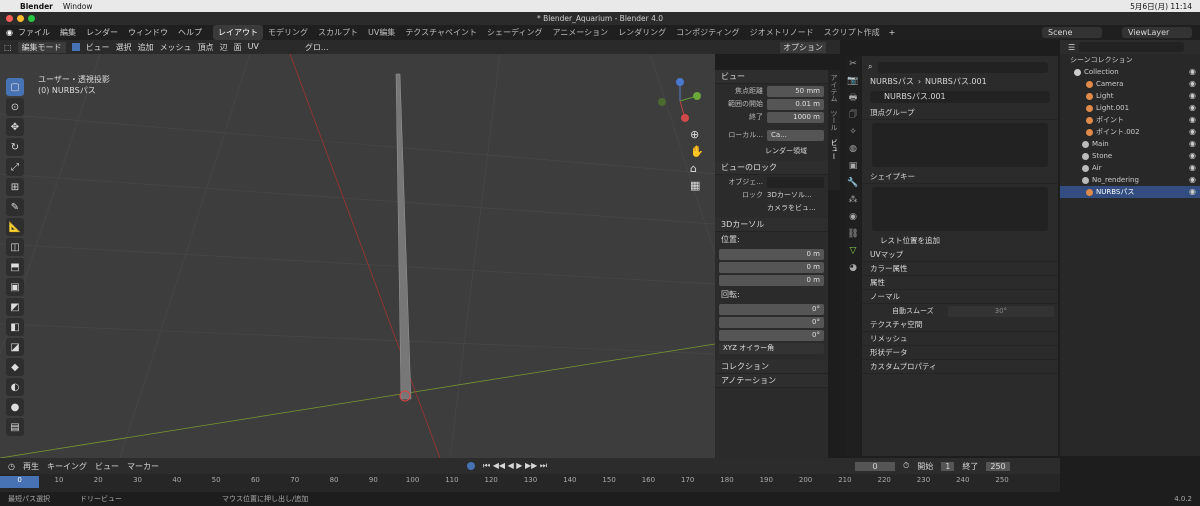 This screenshot has height=506, width=1200. What do you see at coordinates (1157, 32) in the screenshot?
I see `viewlayer-selector: ViewLayer` at bounding box center [1157, 32].